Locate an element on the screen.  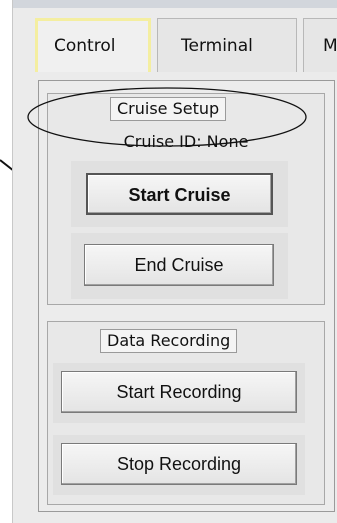
tab-terminal: Terminal is located at coordinates (227, 45).